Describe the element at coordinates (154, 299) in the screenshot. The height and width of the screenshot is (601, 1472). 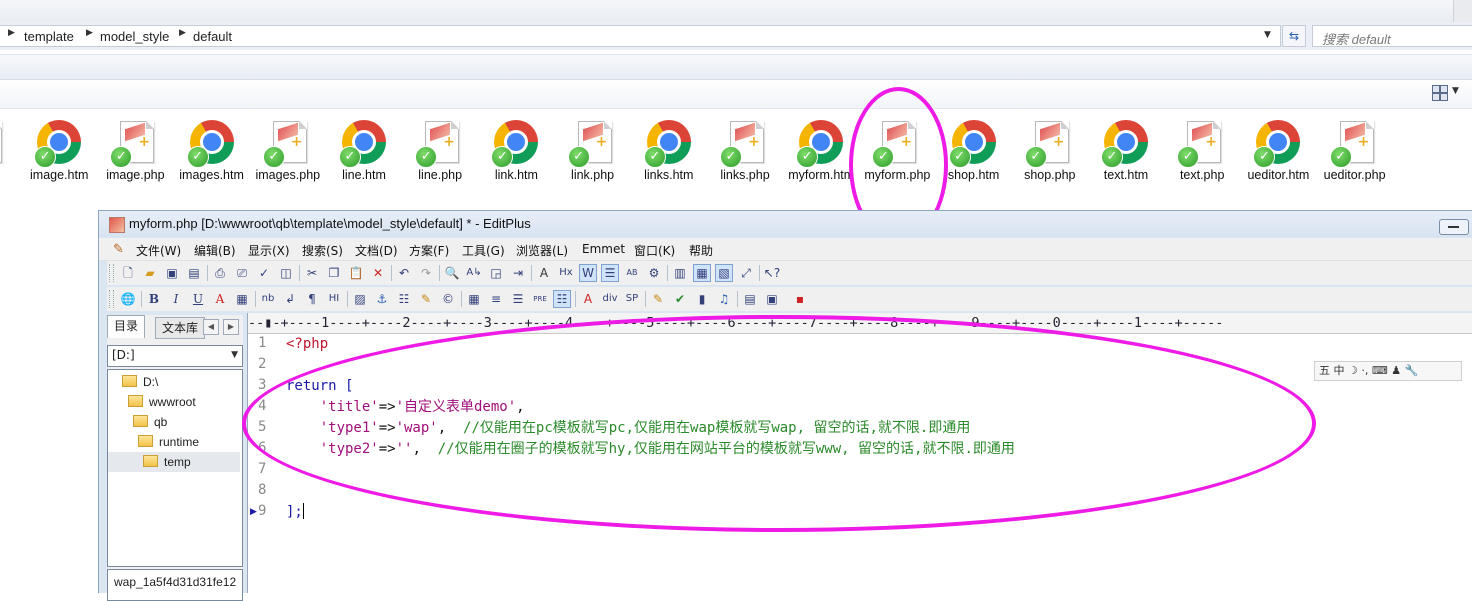
I see `bold-icon: B` at that location.